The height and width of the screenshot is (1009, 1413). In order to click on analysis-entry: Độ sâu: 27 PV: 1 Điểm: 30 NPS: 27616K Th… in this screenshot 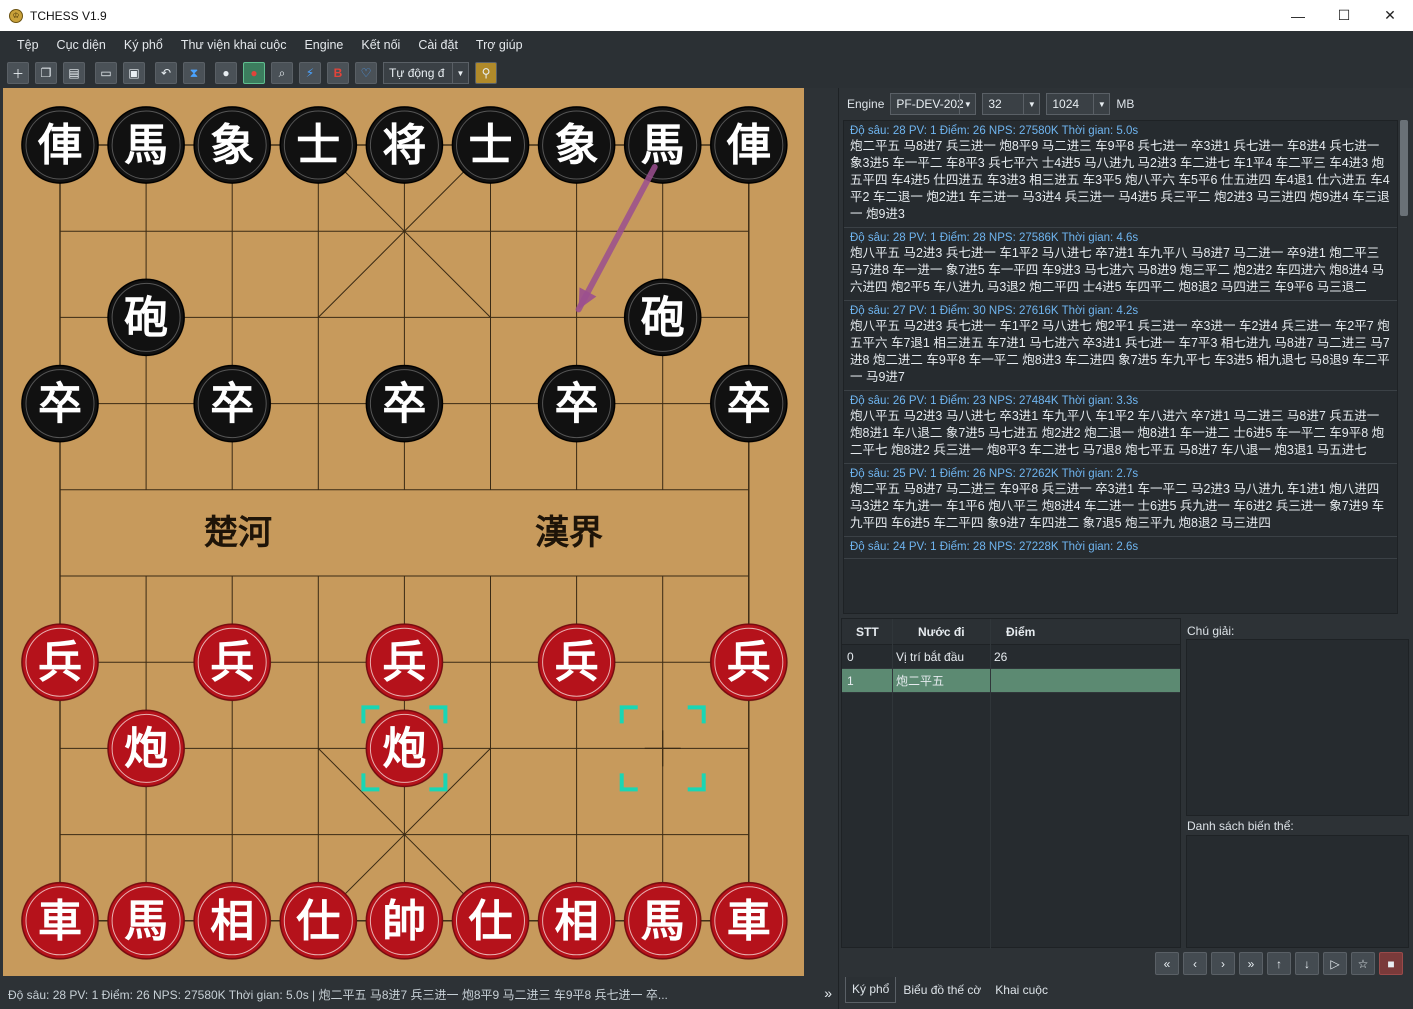, I will do `click(1120, 346)`.